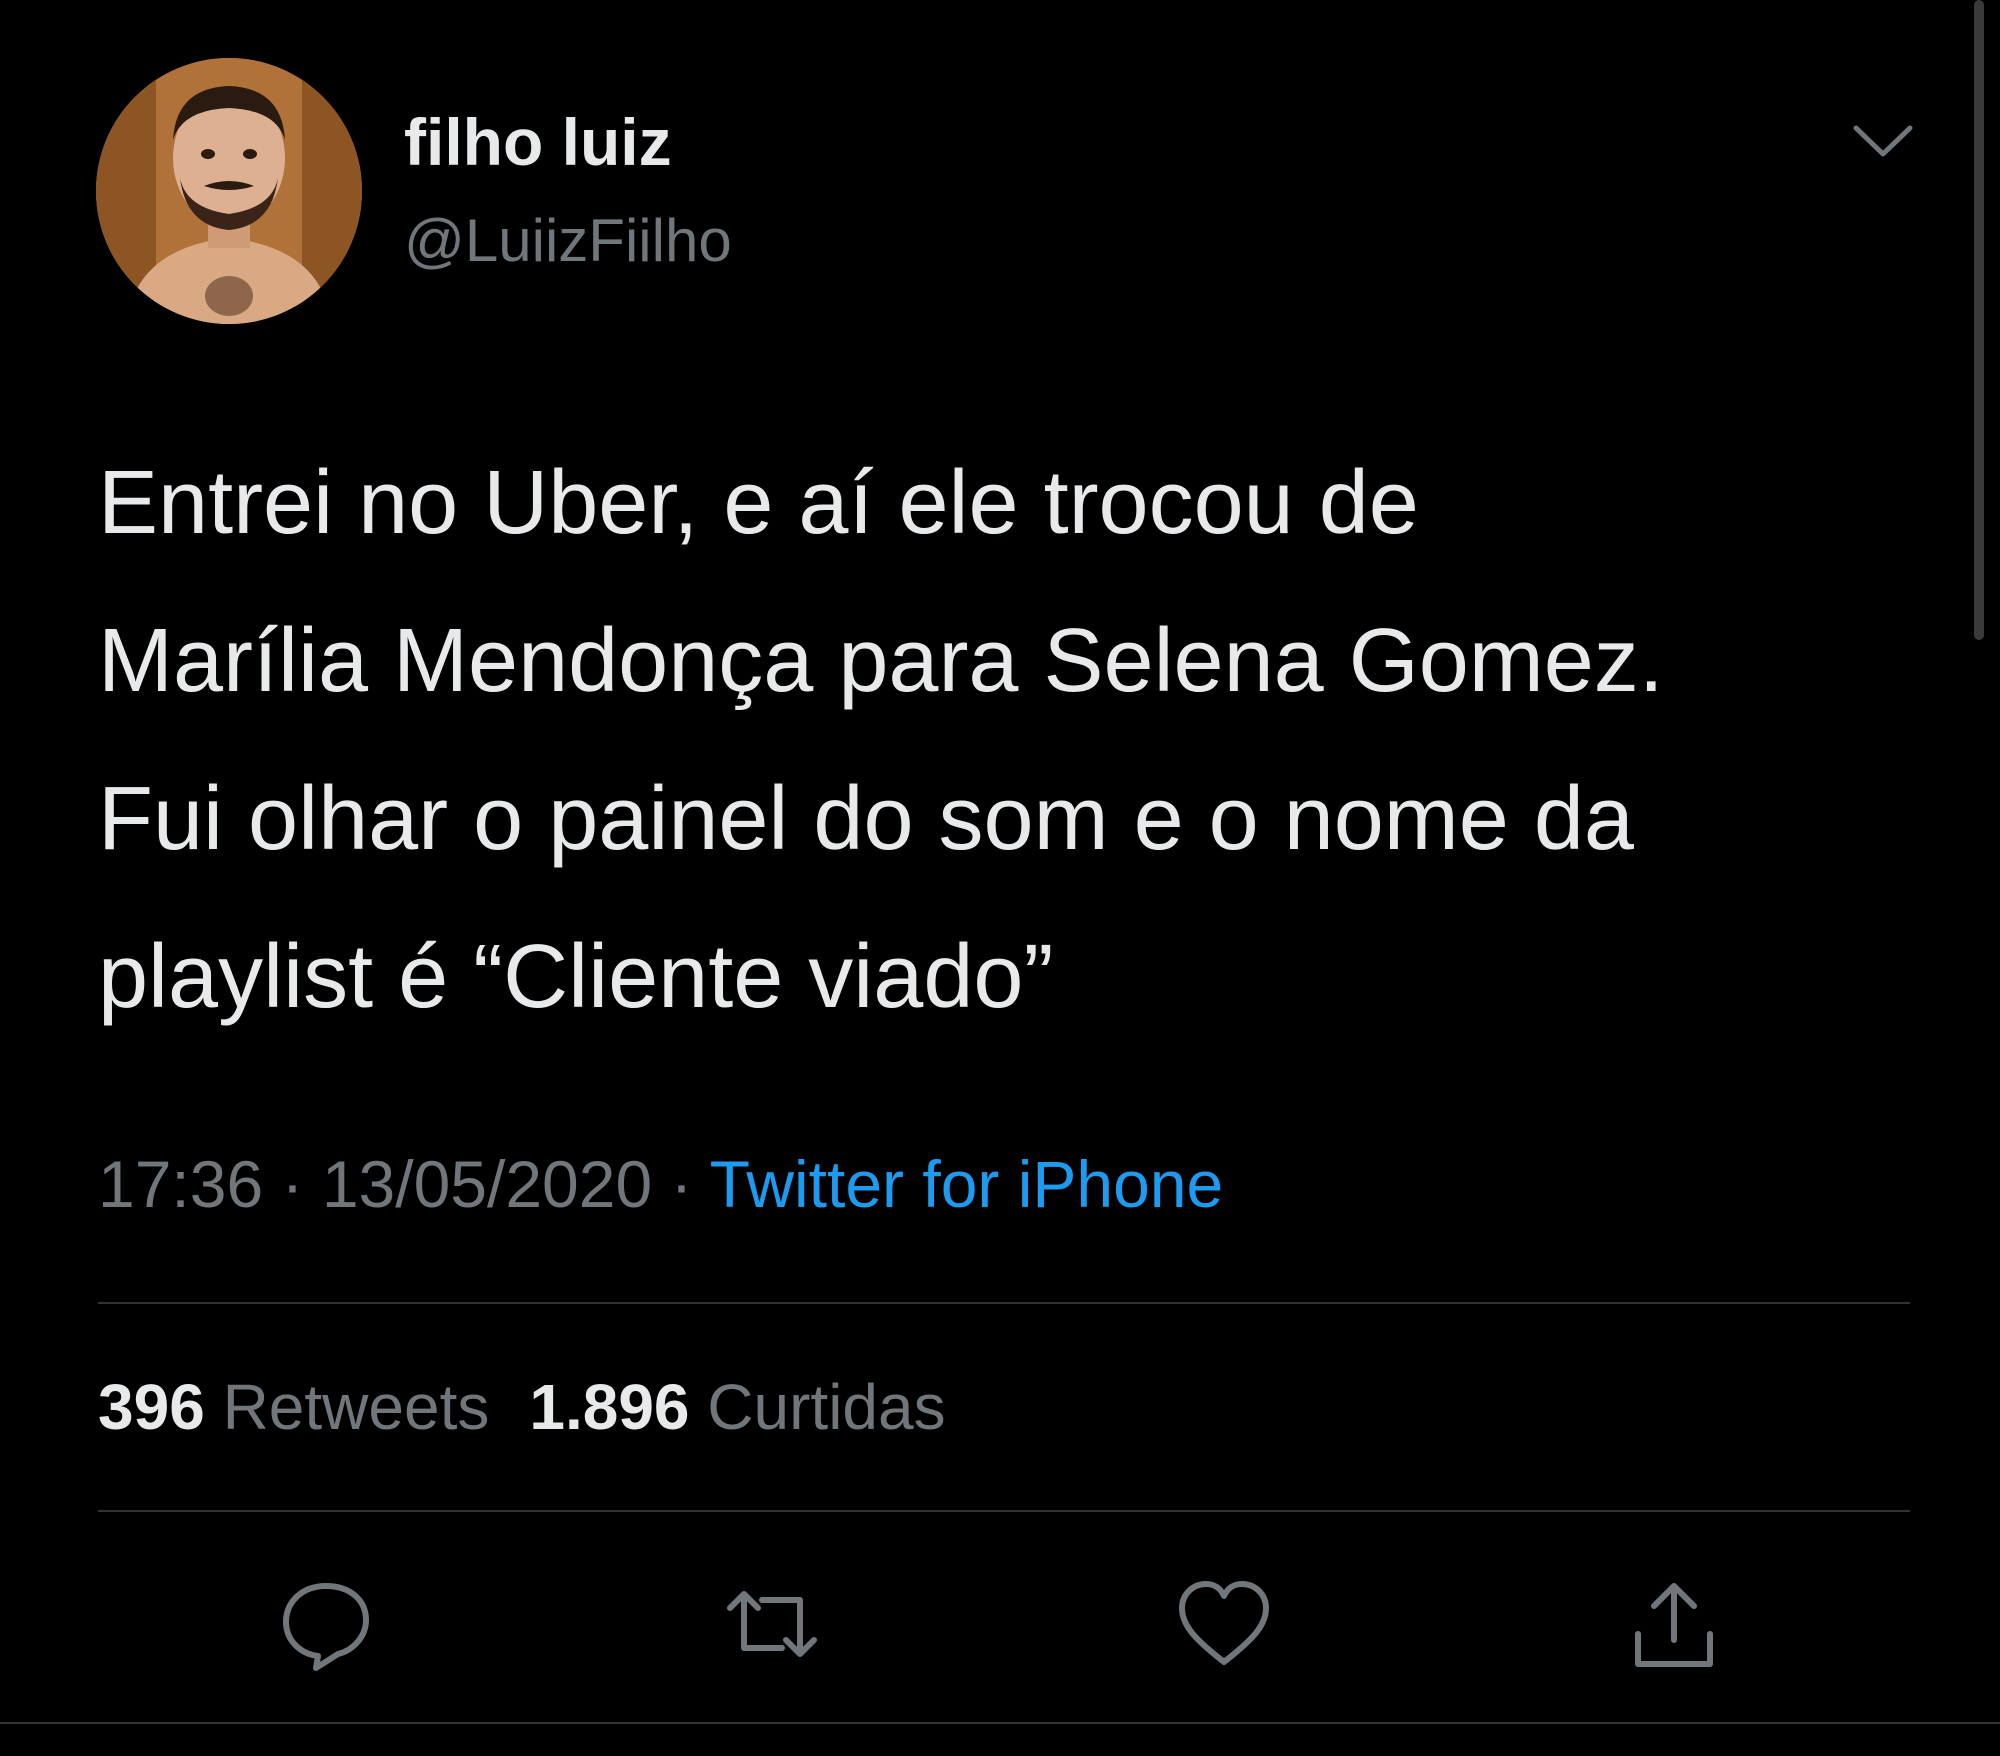  Describe the element at coordinates (609, 1407) in the screenshot. I see `likes-count: 1.896` at that location.